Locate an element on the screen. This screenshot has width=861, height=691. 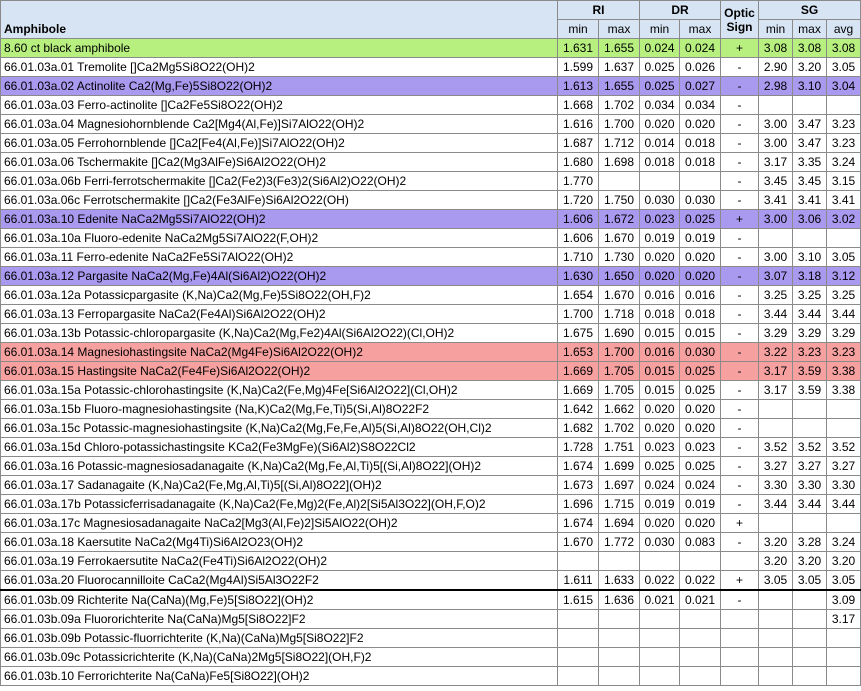
dr-min-cell: 0.023 is located at coordinates (659, 219).